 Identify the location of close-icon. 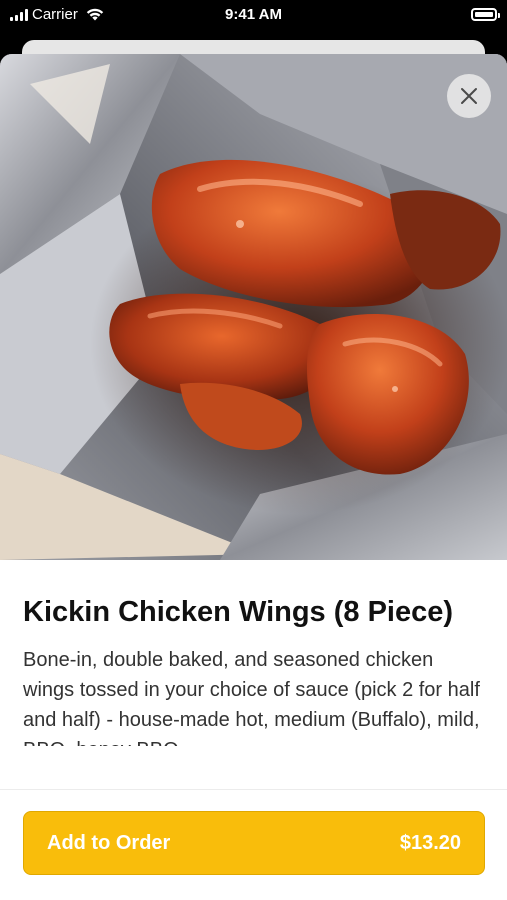
(469, 96).